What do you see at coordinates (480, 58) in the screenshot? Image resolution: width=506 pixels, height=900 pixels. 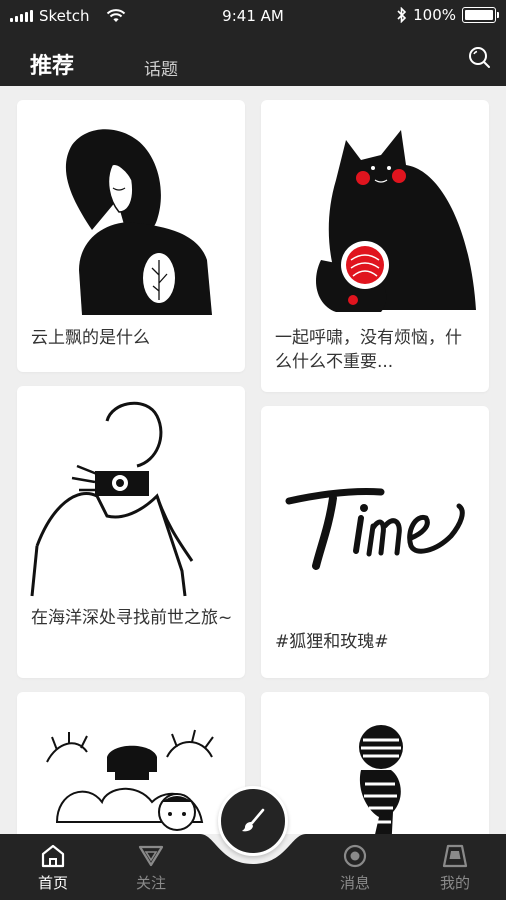 I see `search-icon` at bounding box center [480, 58].